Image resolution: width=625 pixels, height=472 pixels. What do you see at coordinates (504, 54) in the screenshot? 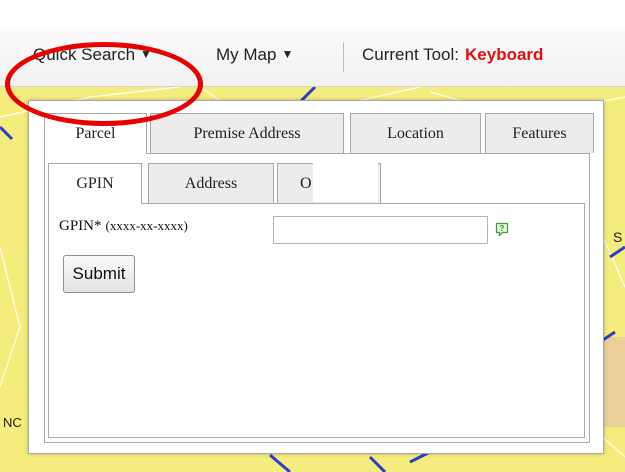
I see `current-tool-value: Keyboard` at bounding box center [504, 54].